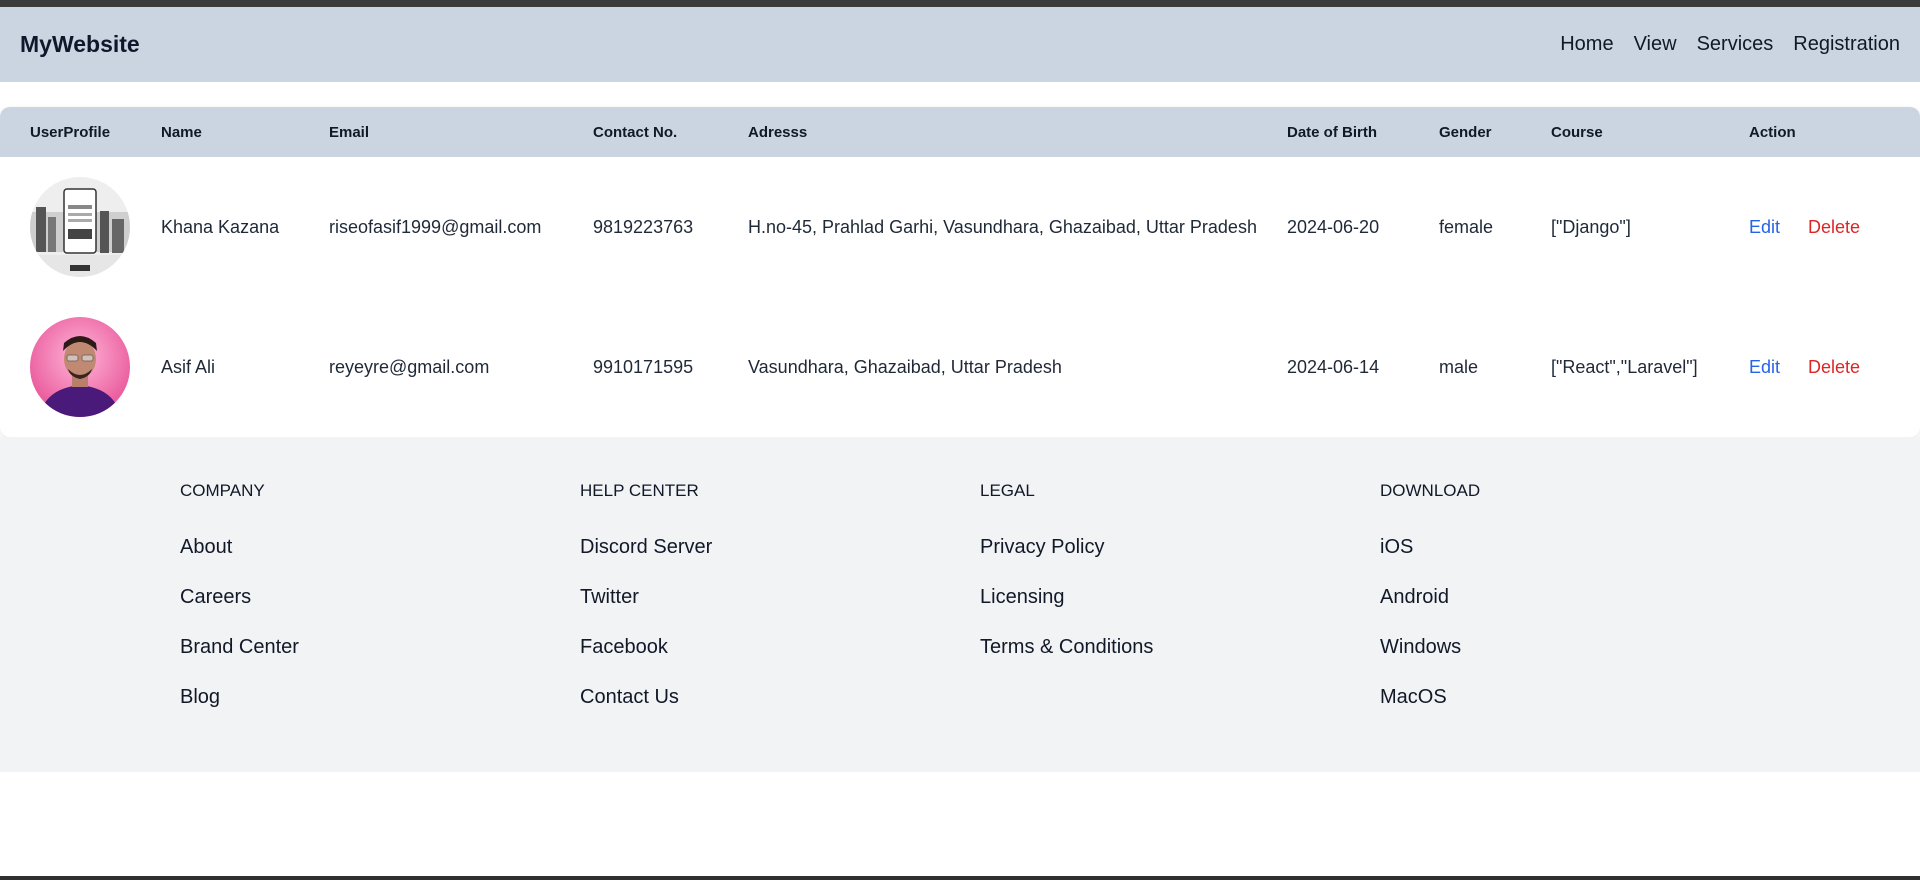 This screenshot has width=1920, height=880. What do you see at coordinates (409, 366) in the screenshot?
I see `cell-email: reyeyre@gmail.com` at bounding box center [409, 366].